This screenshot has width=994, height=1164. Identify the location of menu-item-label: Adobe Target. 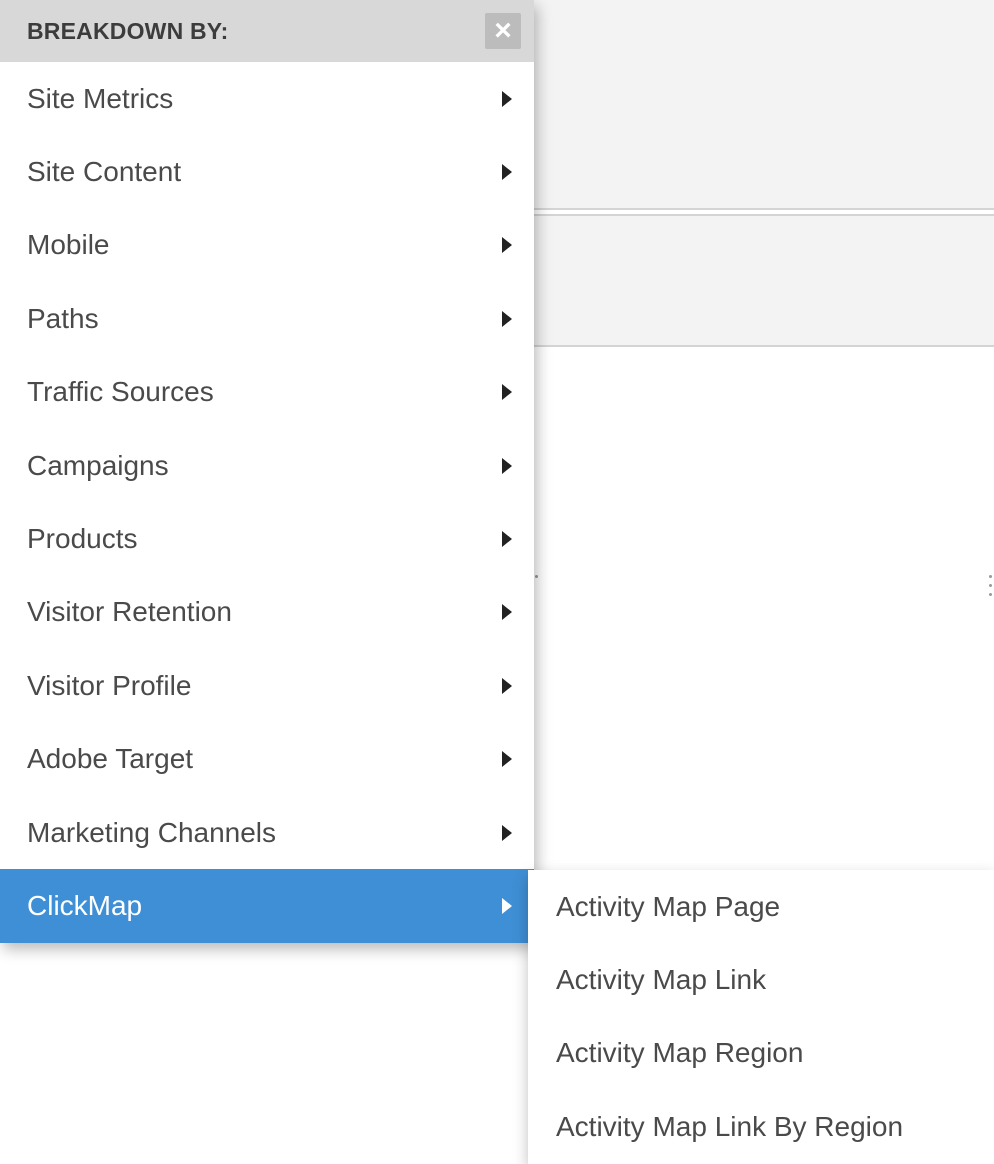
(110, 759).